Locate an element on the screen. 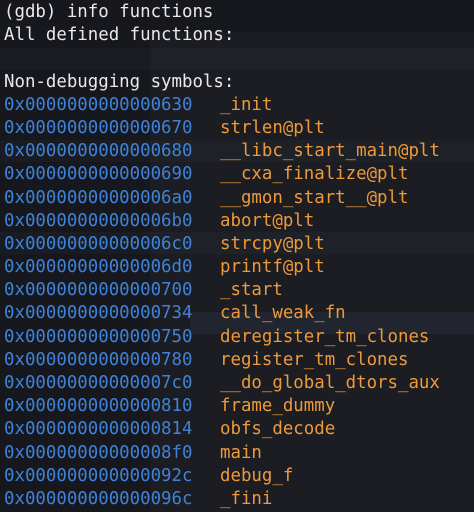  gdb-command-line: (gdb) info functions is located at coordinates (109, 12).